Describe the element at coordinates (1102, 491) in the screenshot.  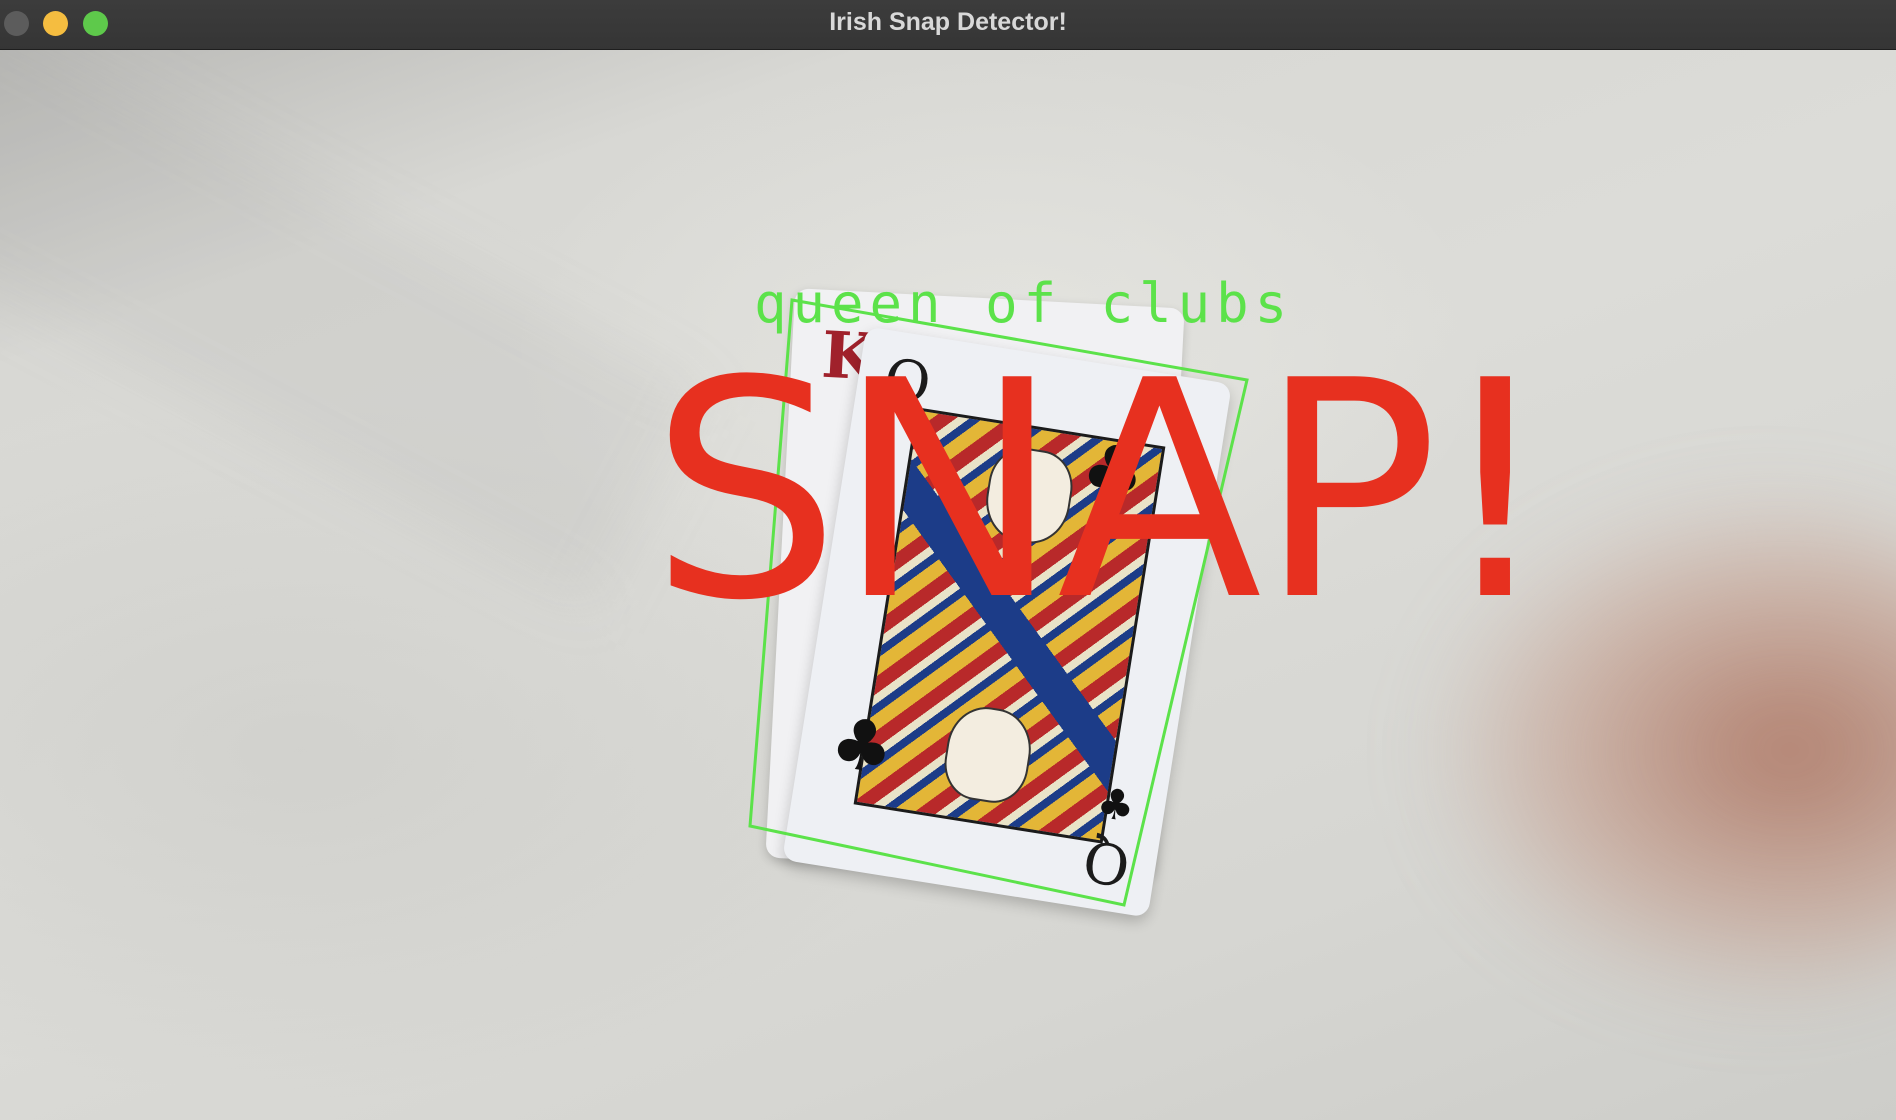
I see `snap-alert: SNAP!` at that location.